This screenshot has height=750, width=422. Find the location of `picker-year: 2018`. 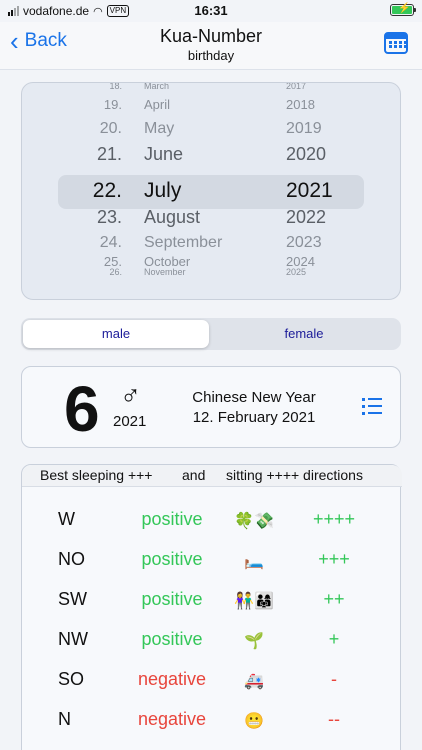

picker-year: 2018 is located at coordinates (300, 104).